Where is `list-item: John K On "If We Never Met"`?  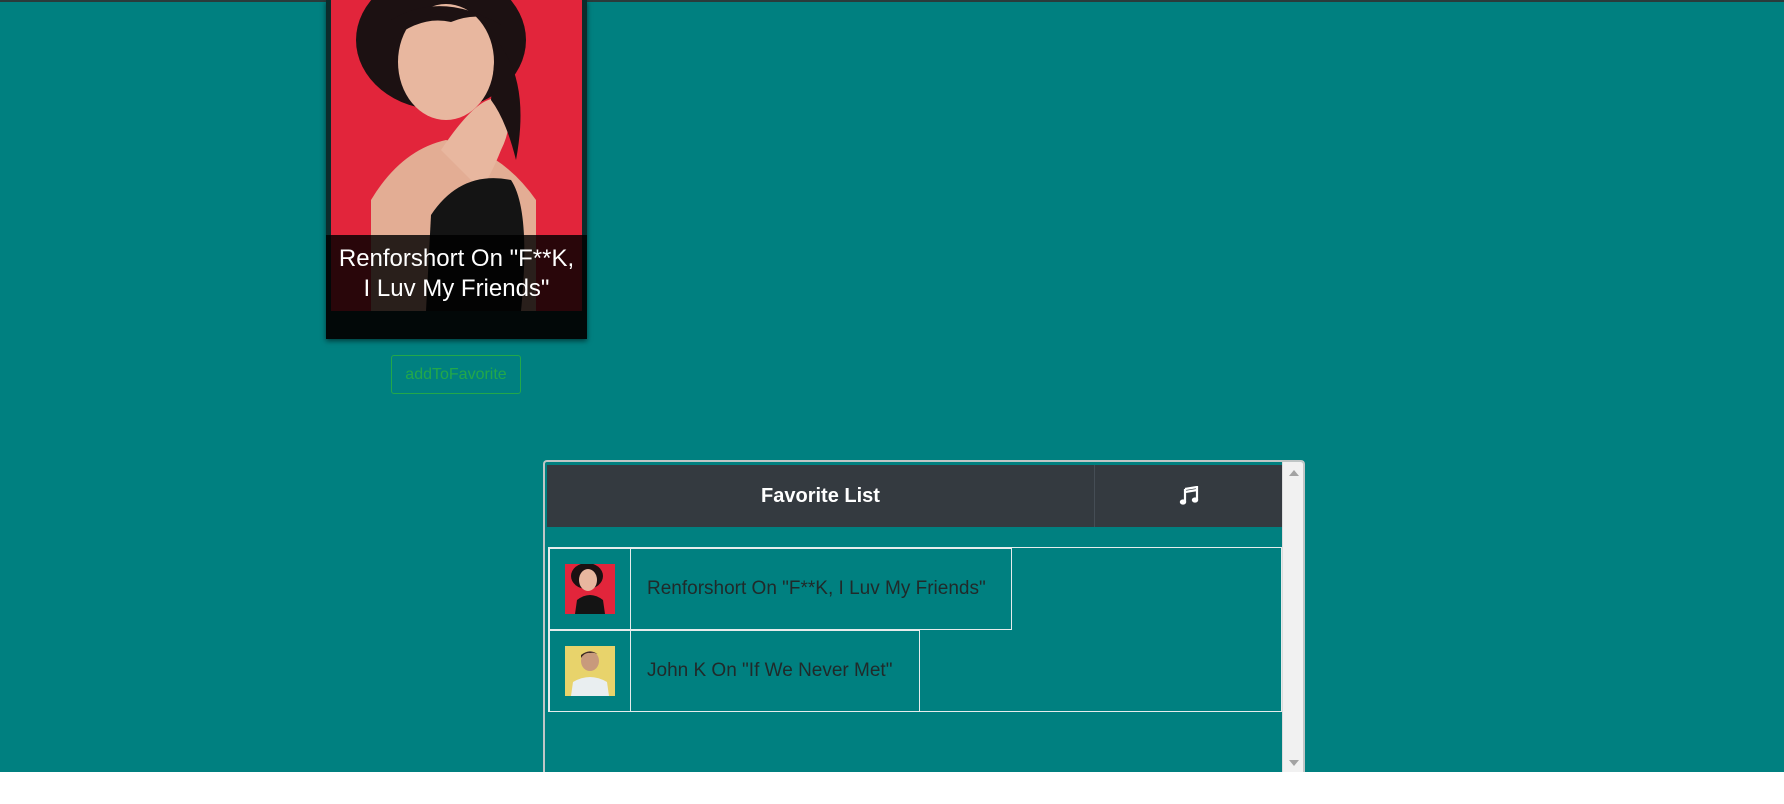
list-item: John K On "If We Never Met" is located at coordinates (734, 671).